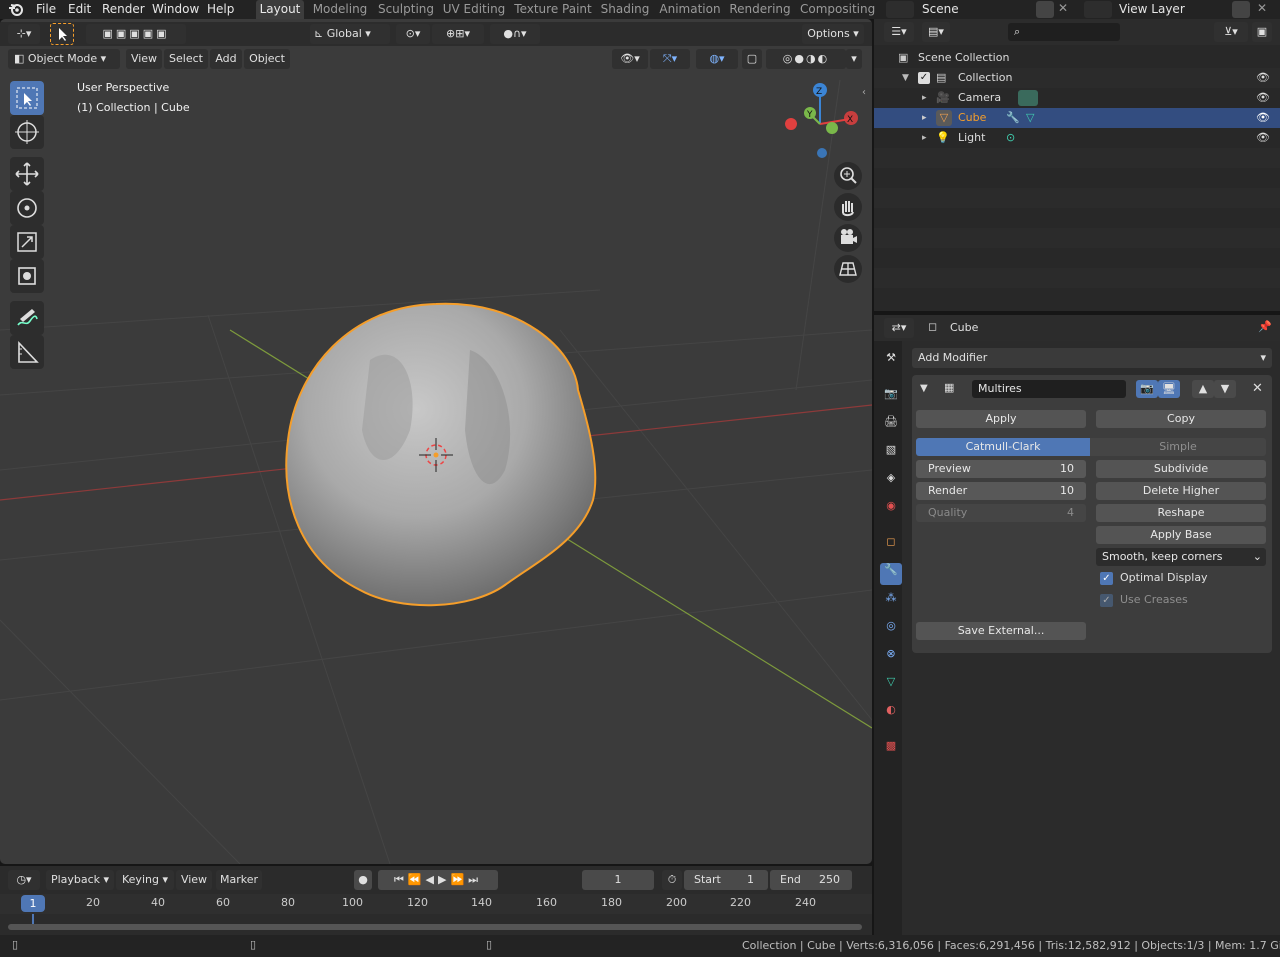  What do you see at coordinates (1181, 513) in the screenshot?
I see `reshape-button: Reshape` at bounding box center [1181, 513].